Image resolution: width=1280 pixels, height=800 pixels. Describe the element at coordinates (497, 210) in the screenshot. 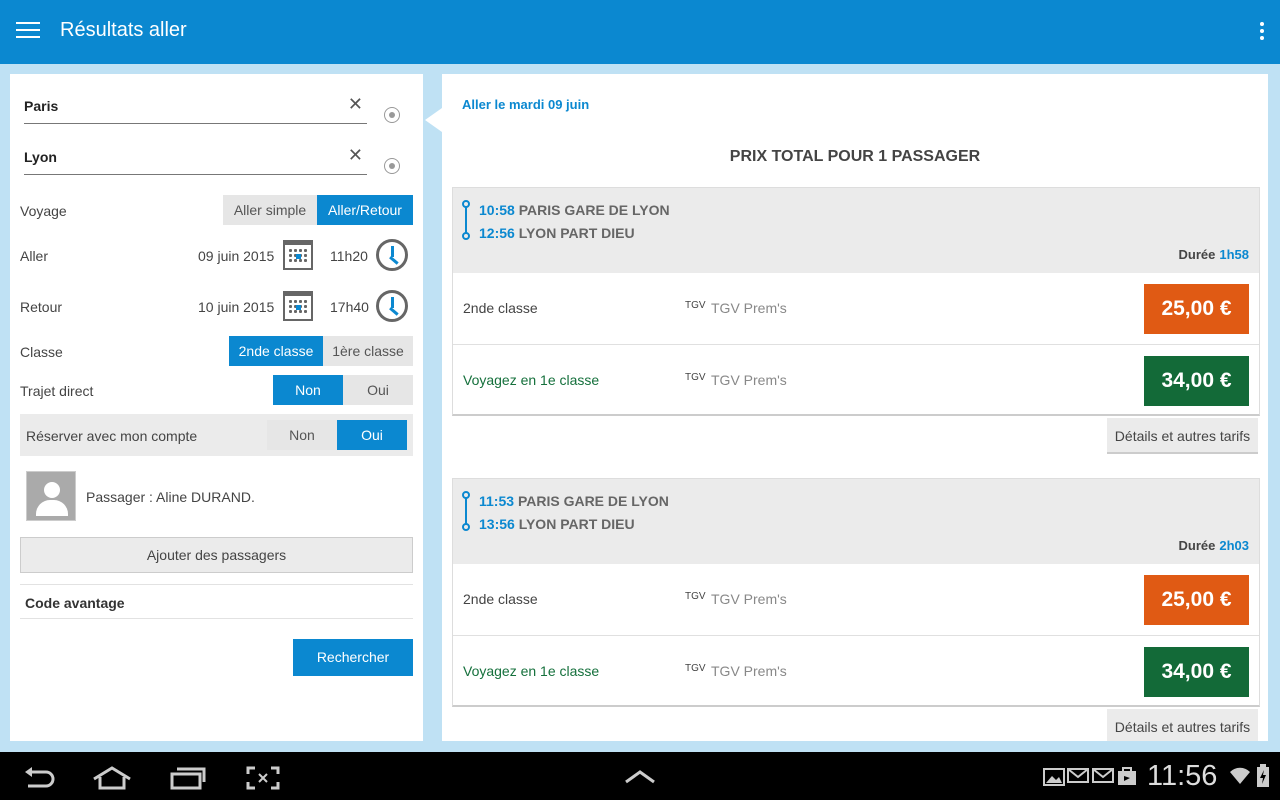

I see `departure-time: 10:58` at that location.